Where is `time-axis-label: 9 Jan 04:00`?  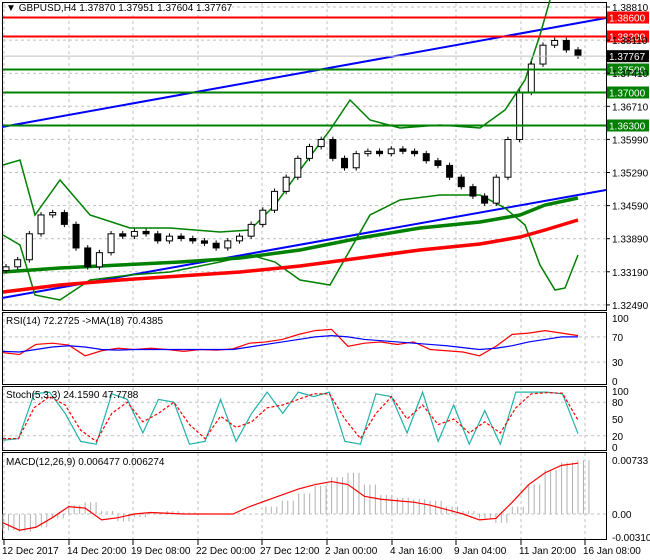
time-axis-label: 9 Jan 04:00 is located at coordinates (480, 551).